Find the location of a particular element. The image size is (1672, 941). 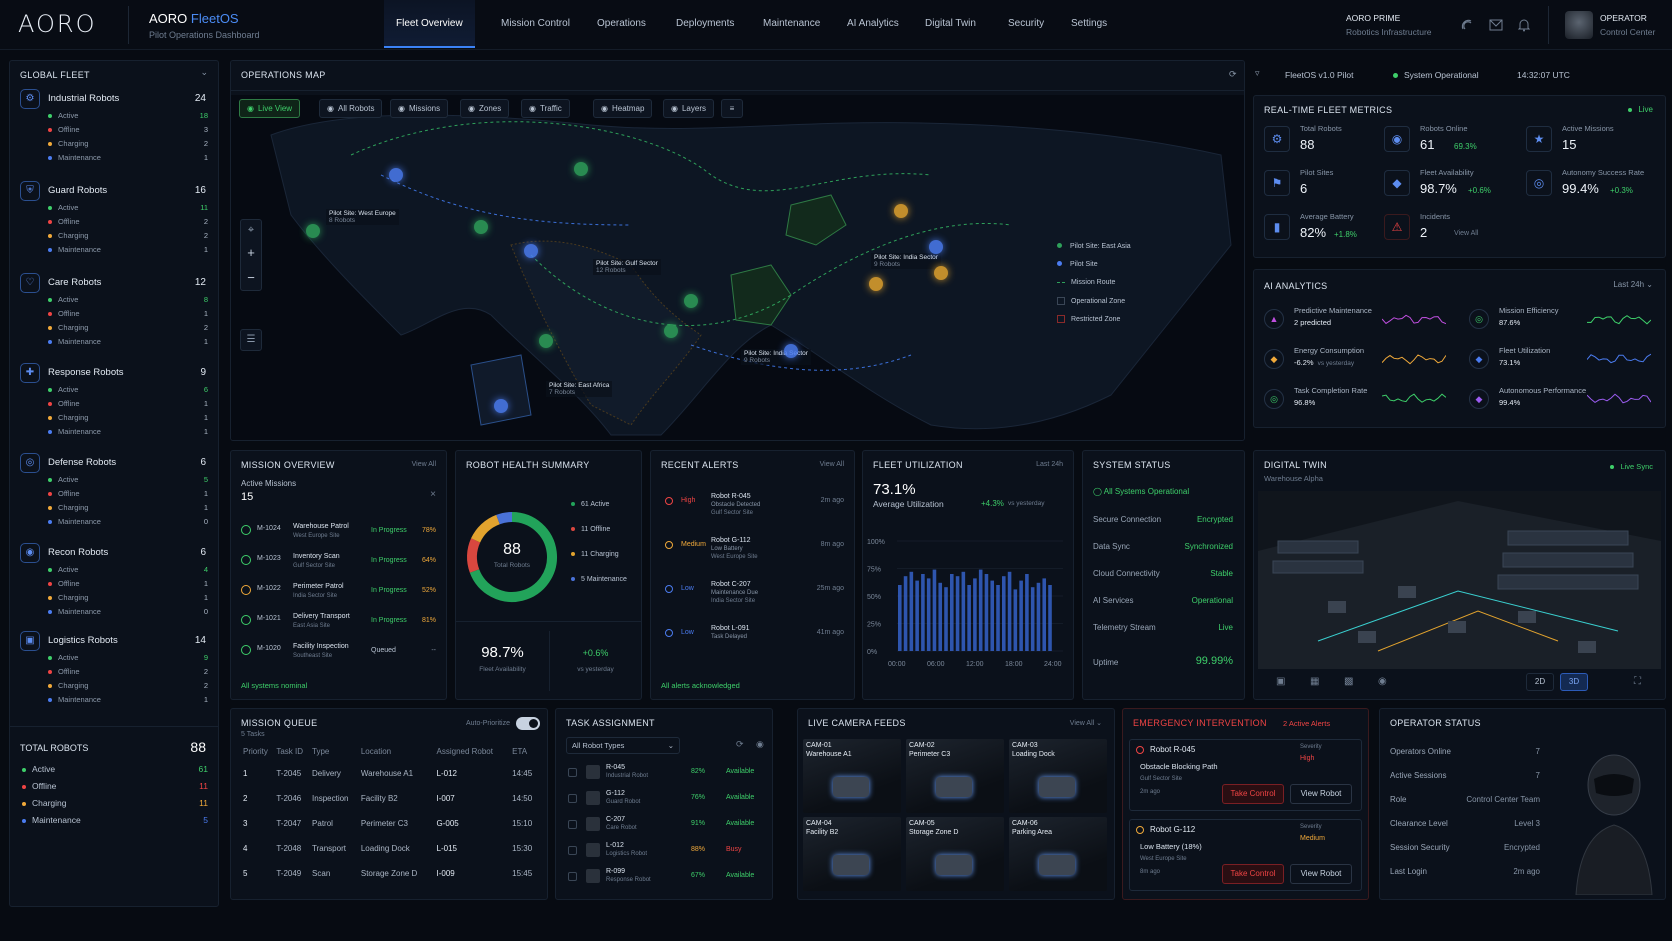

alert-robot: Robot R-045 is located at coordinates (731, 496).